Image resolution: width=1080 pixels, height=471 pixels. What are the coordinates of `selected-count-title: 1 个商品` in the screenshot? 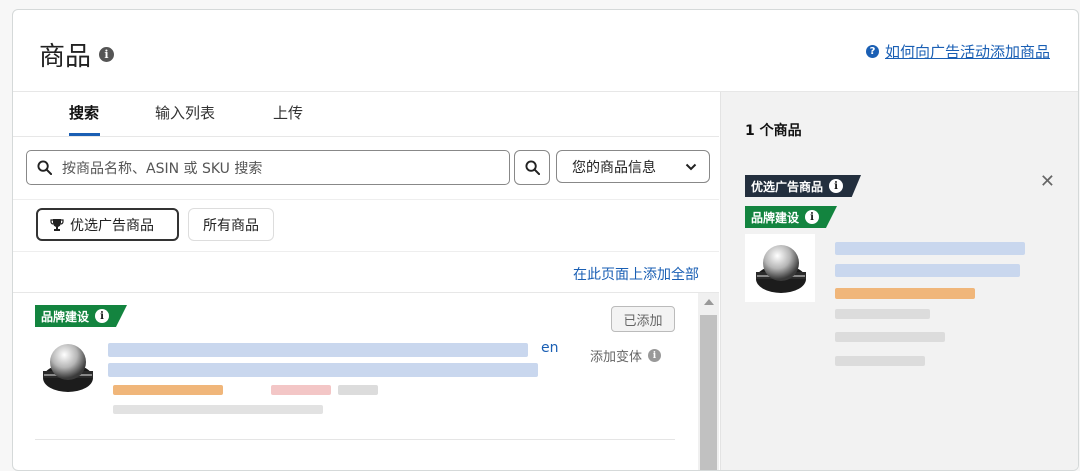 It's located at (773, 131).